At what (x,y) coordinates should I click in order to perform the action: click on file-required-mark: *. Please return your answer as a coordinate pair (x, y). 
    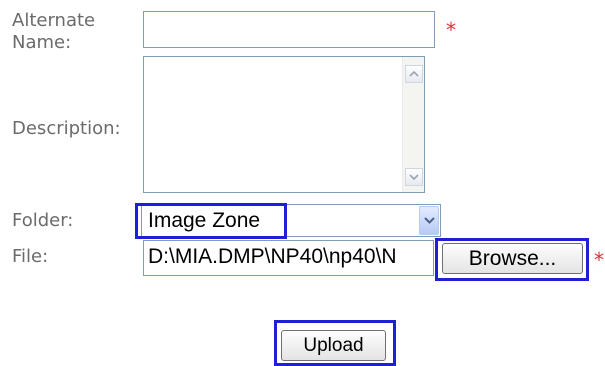
    Looking at the image, I should click on (599, 260).